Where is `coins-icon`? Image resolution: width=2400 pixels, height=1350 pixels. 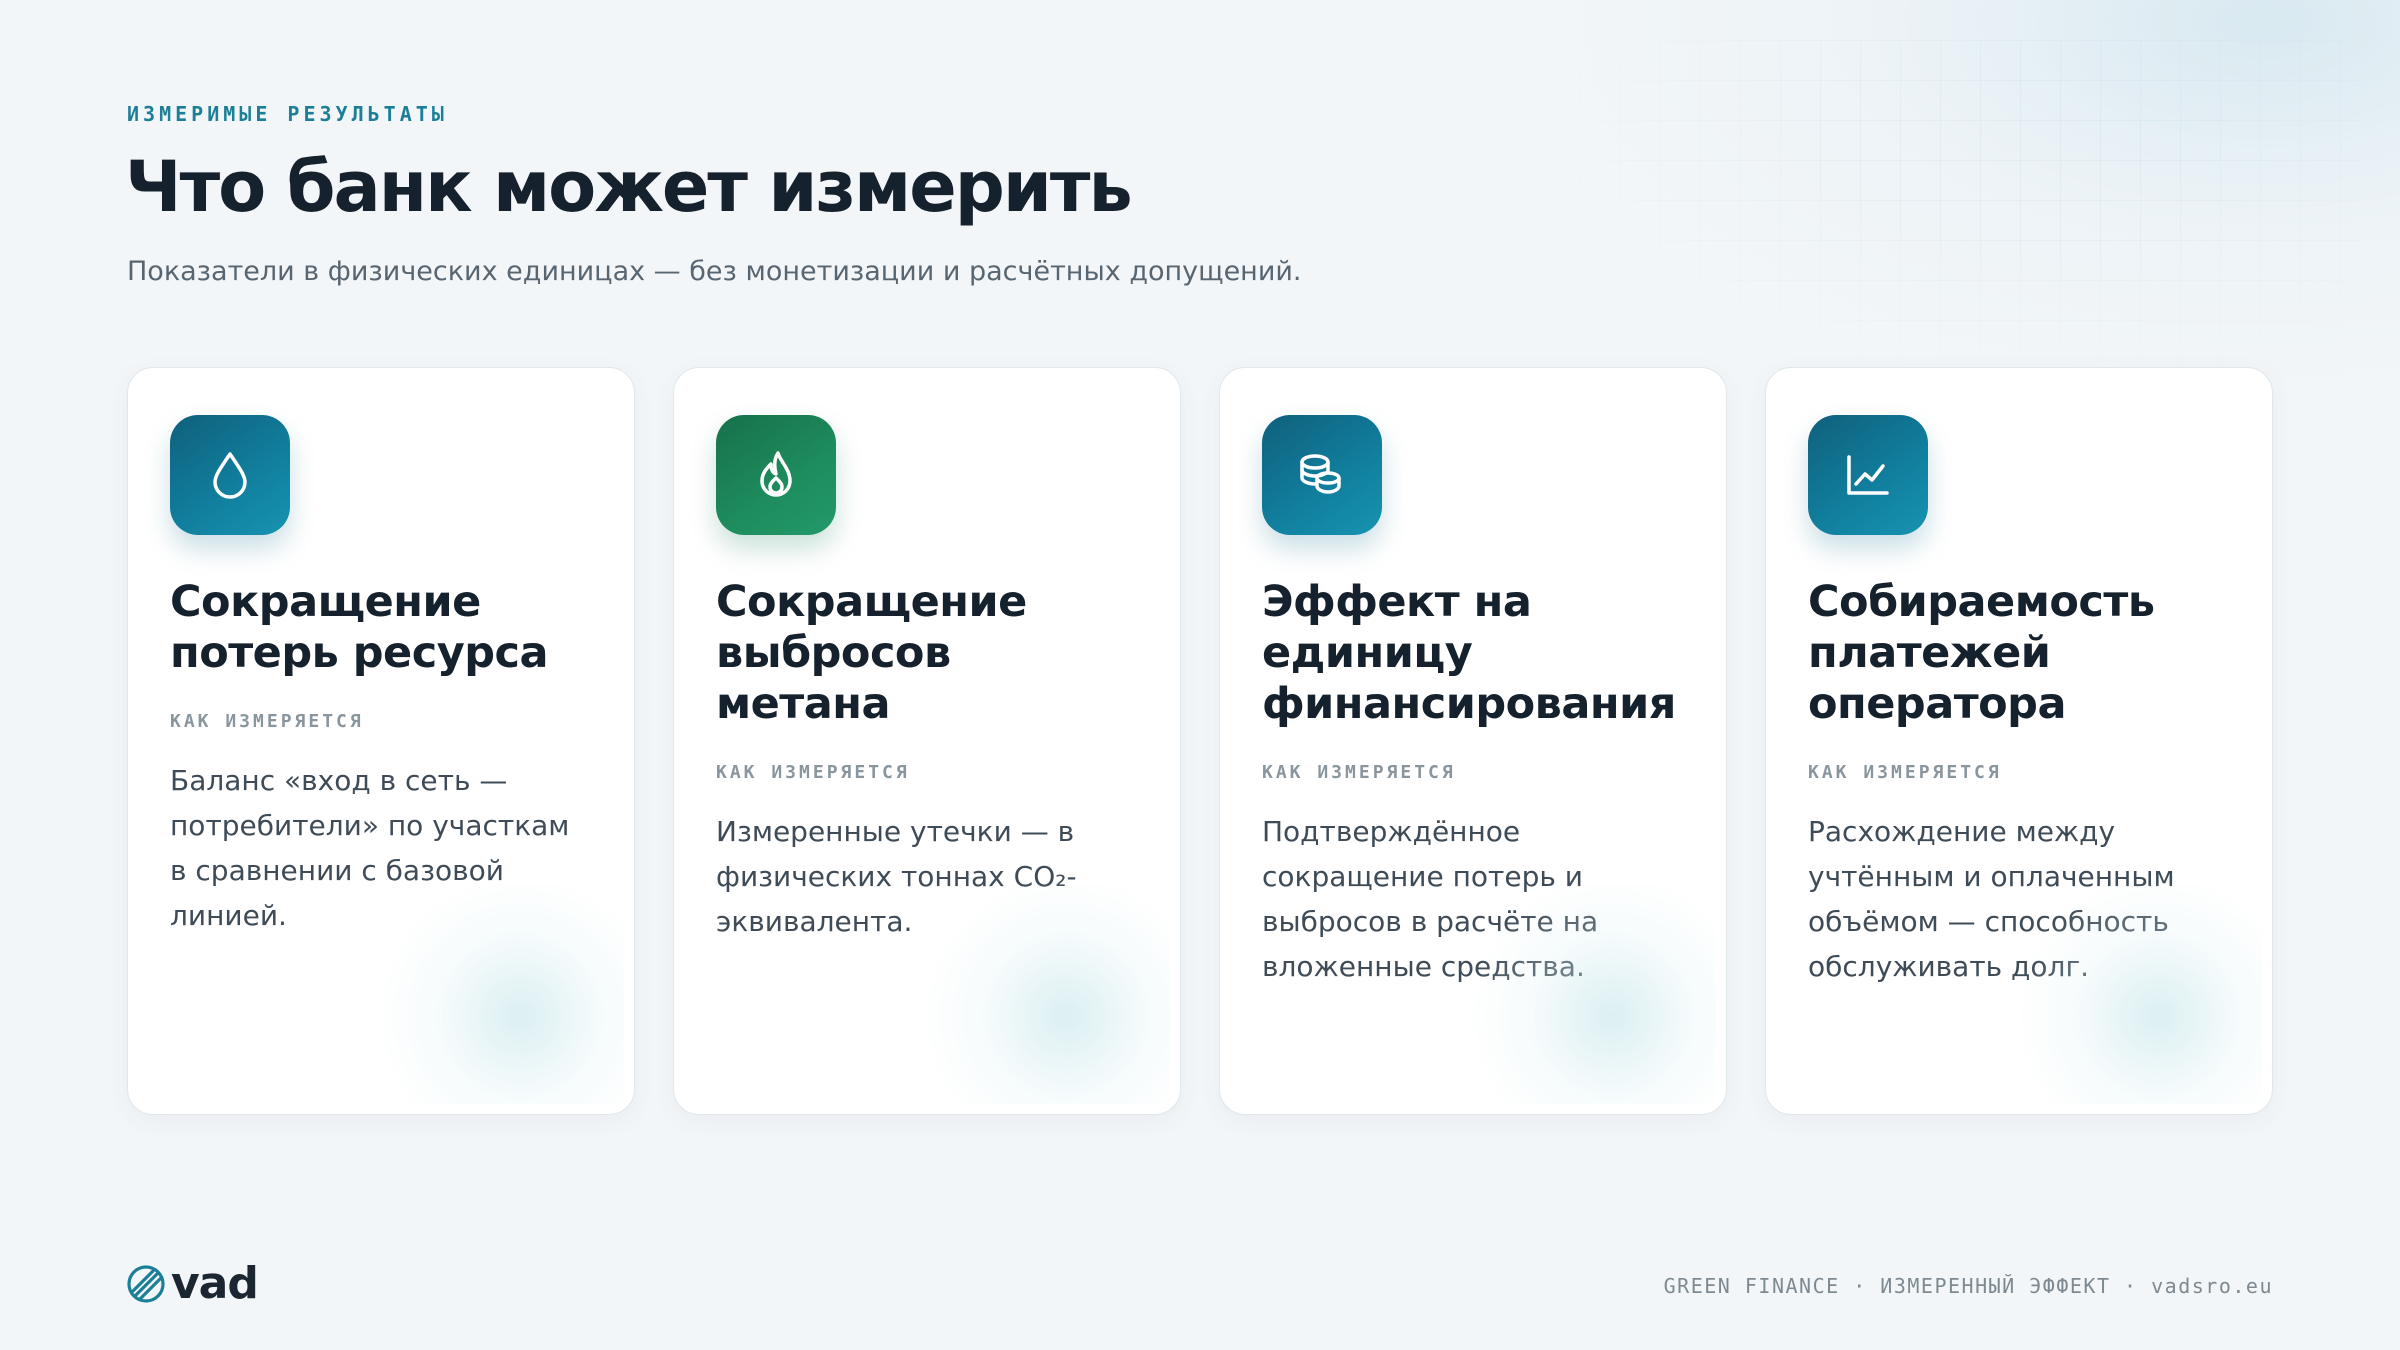
coins-icon is located at coordinates (1322, 475).